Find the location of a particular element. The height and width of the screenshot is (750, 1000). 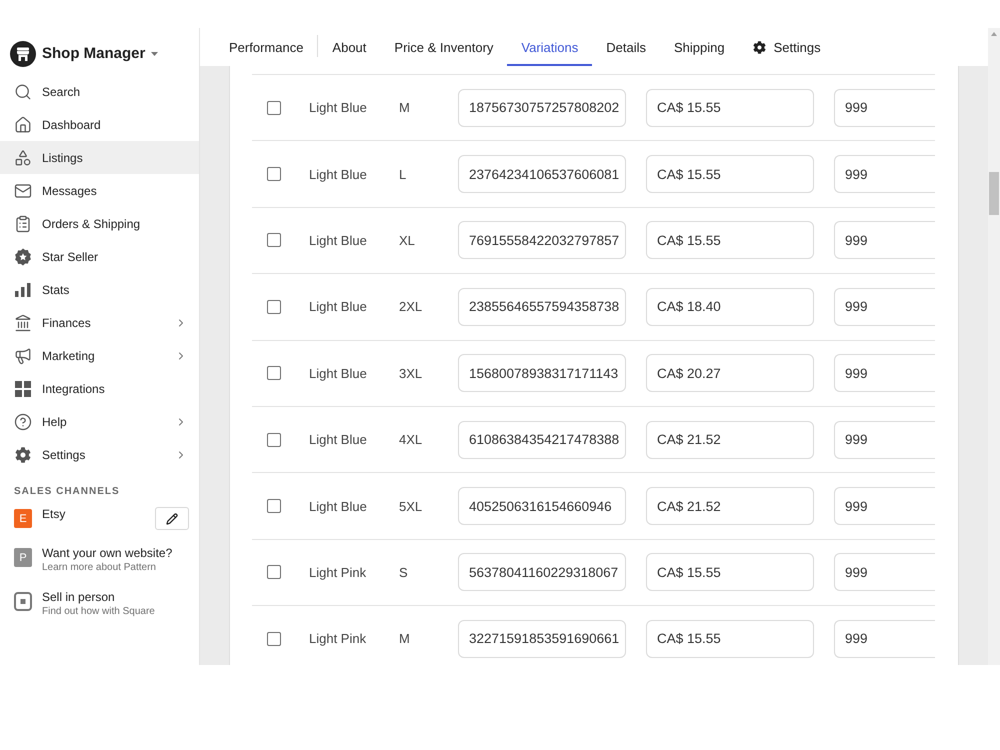

price-field: CA$ 20.27 is located at coordinates (730, 373).